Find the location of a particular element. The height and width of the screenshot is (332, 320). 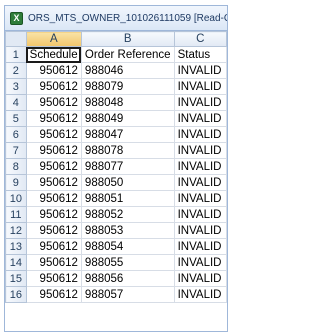

cell-order-reference: 988055 is located at coordinates (127, 262).